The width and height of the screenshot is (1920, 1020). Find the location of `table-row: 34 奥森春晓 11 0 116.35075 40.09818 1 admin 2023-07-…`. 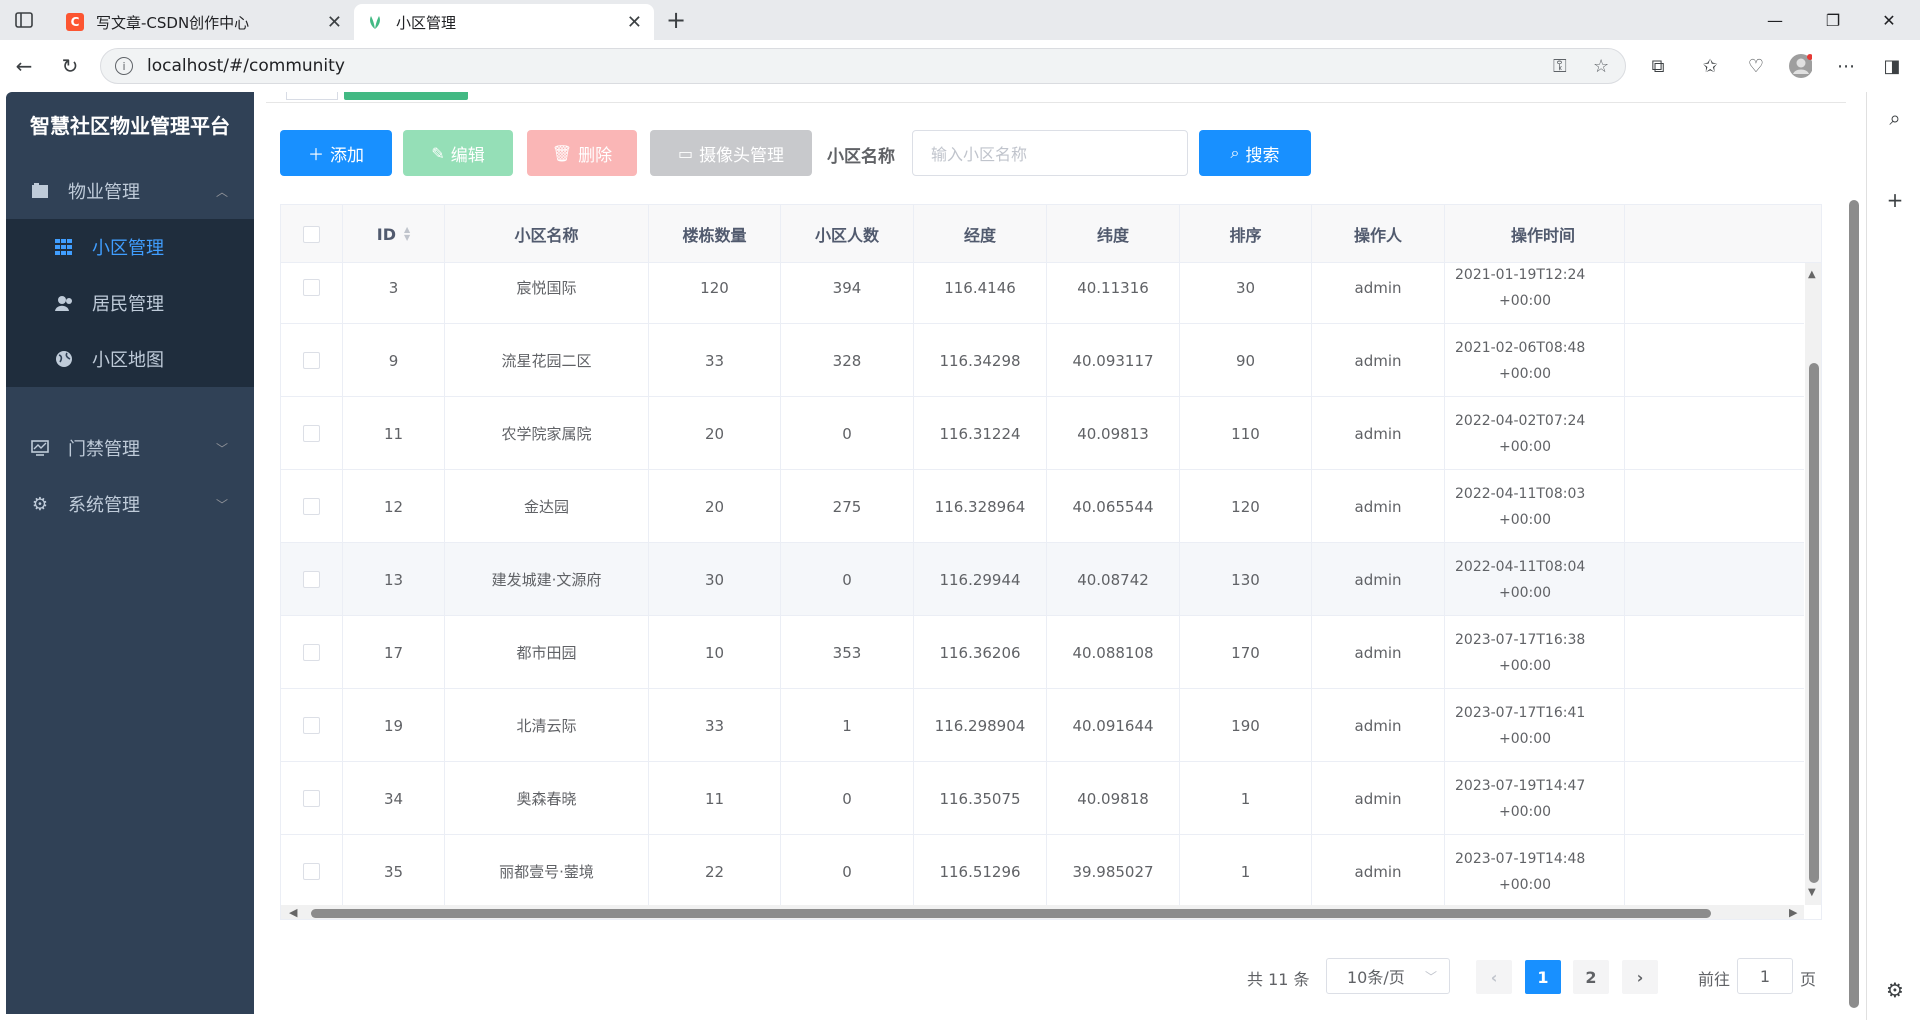

table-row: 34 奥森春晓 11 0 116.35075 40.09818 1 admin 2023-07-… is located at coordinates (1042, 798).